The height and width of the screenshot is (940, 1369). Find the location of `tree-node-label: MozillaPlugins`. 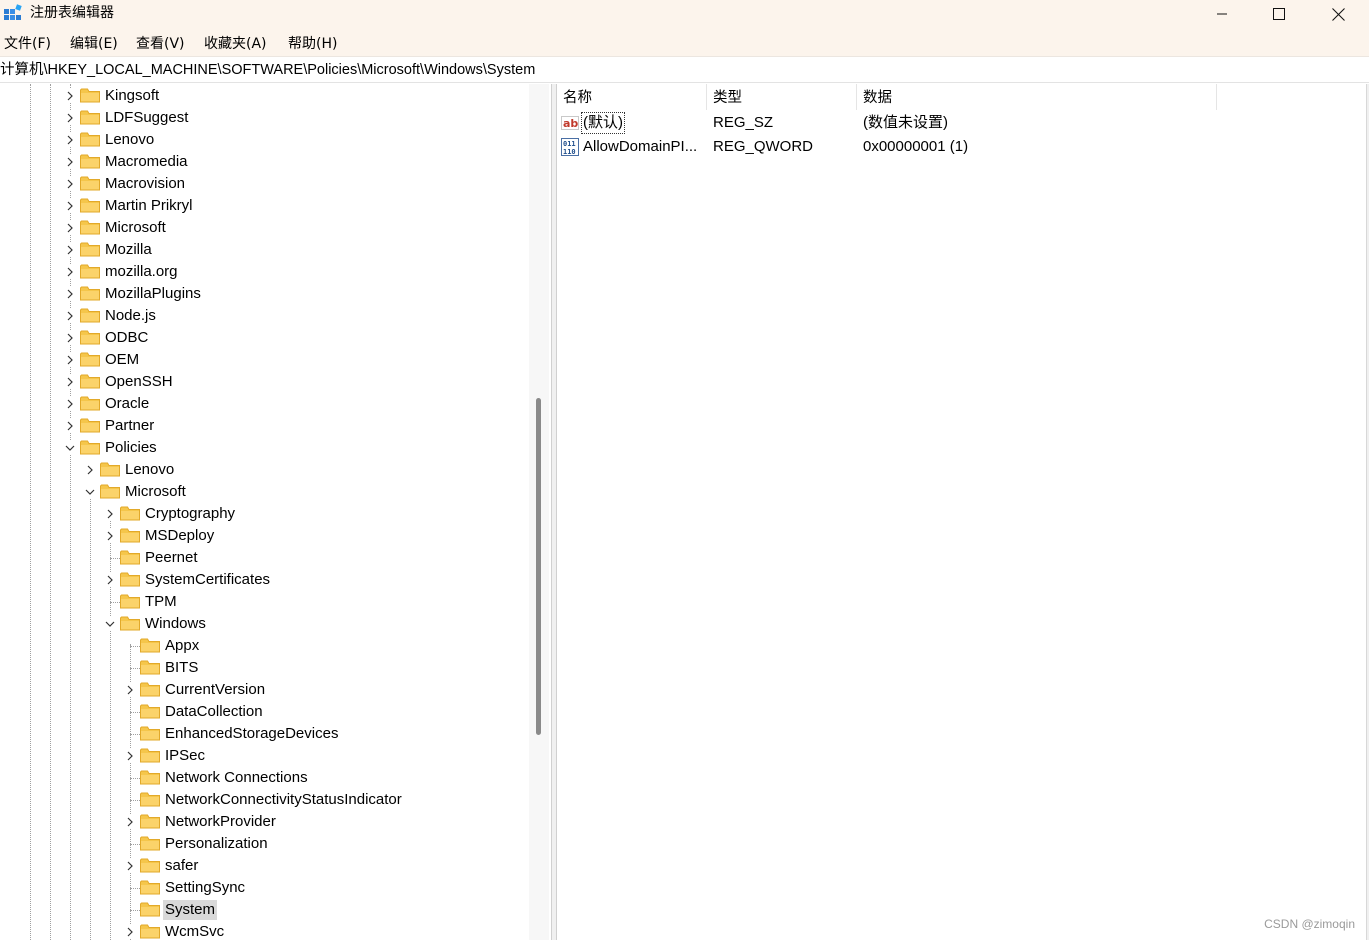

tree-node-label: MozillaPlugins is located at coordinates (153, 294).